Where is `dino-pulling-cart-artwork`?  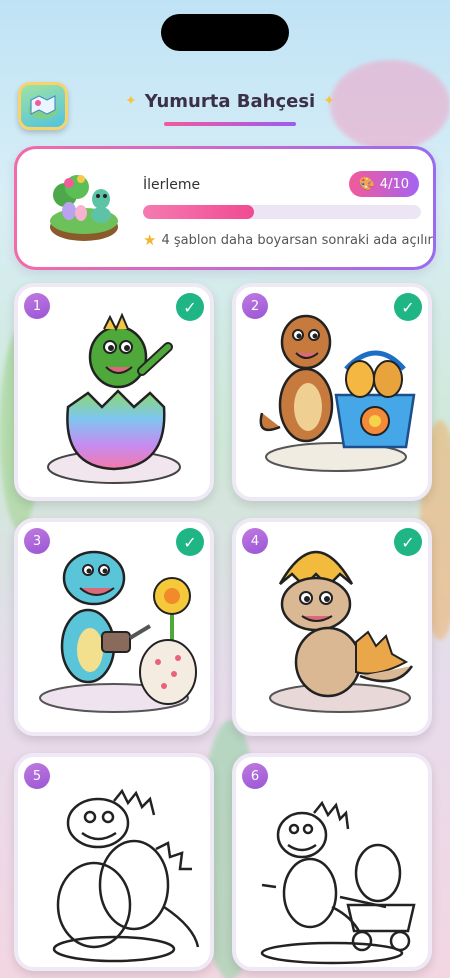
dino-pulling-cart-artwork is located at coordinates (338, 882).